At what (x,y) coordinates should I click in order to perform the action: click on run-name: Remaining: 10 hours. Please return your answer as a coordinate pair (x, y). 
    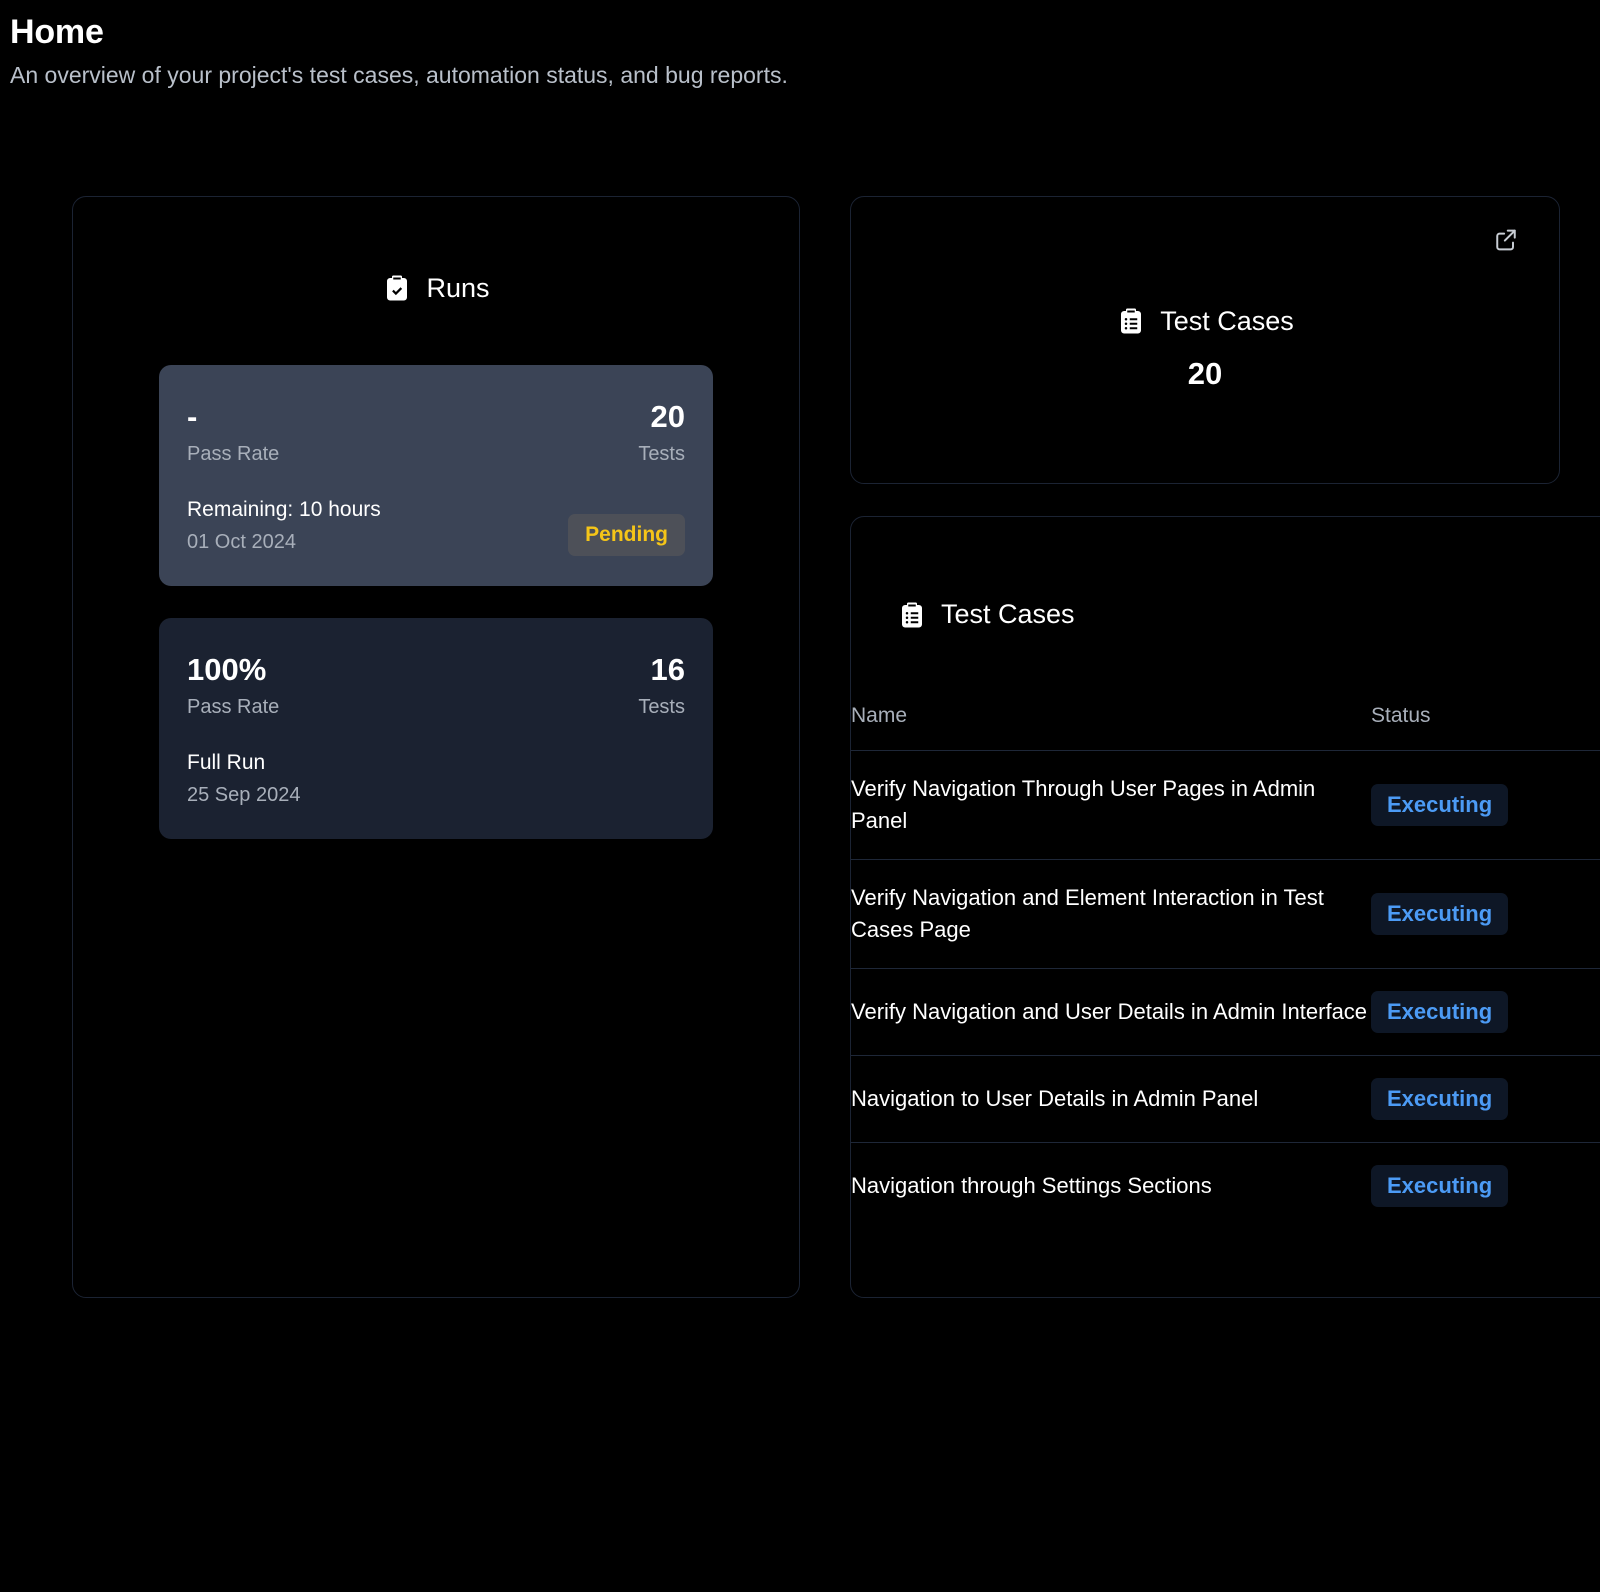
    Looking at the image, I should click on (284, 509).